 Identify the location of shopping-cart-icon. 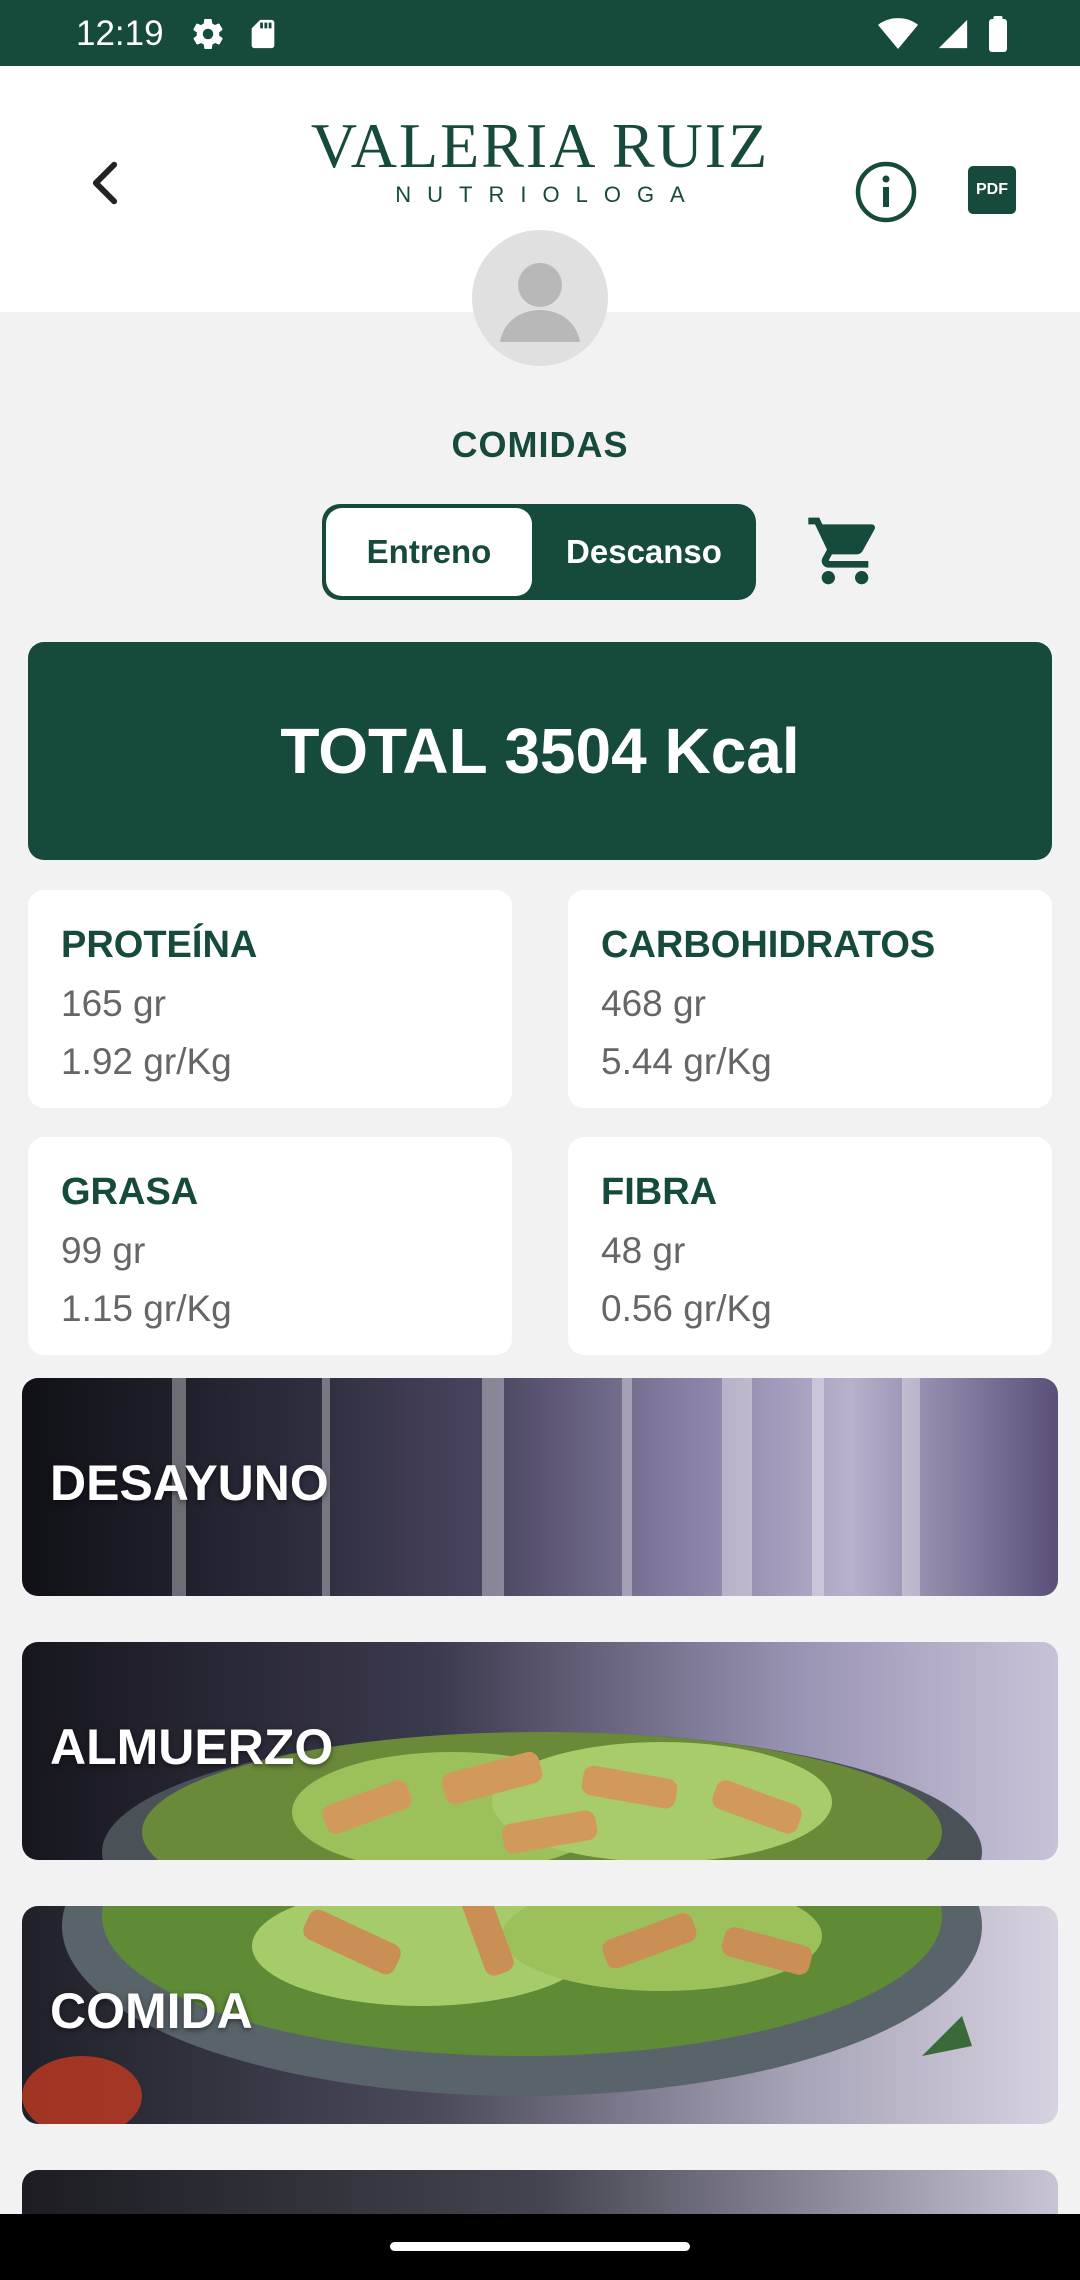
(842, 551).